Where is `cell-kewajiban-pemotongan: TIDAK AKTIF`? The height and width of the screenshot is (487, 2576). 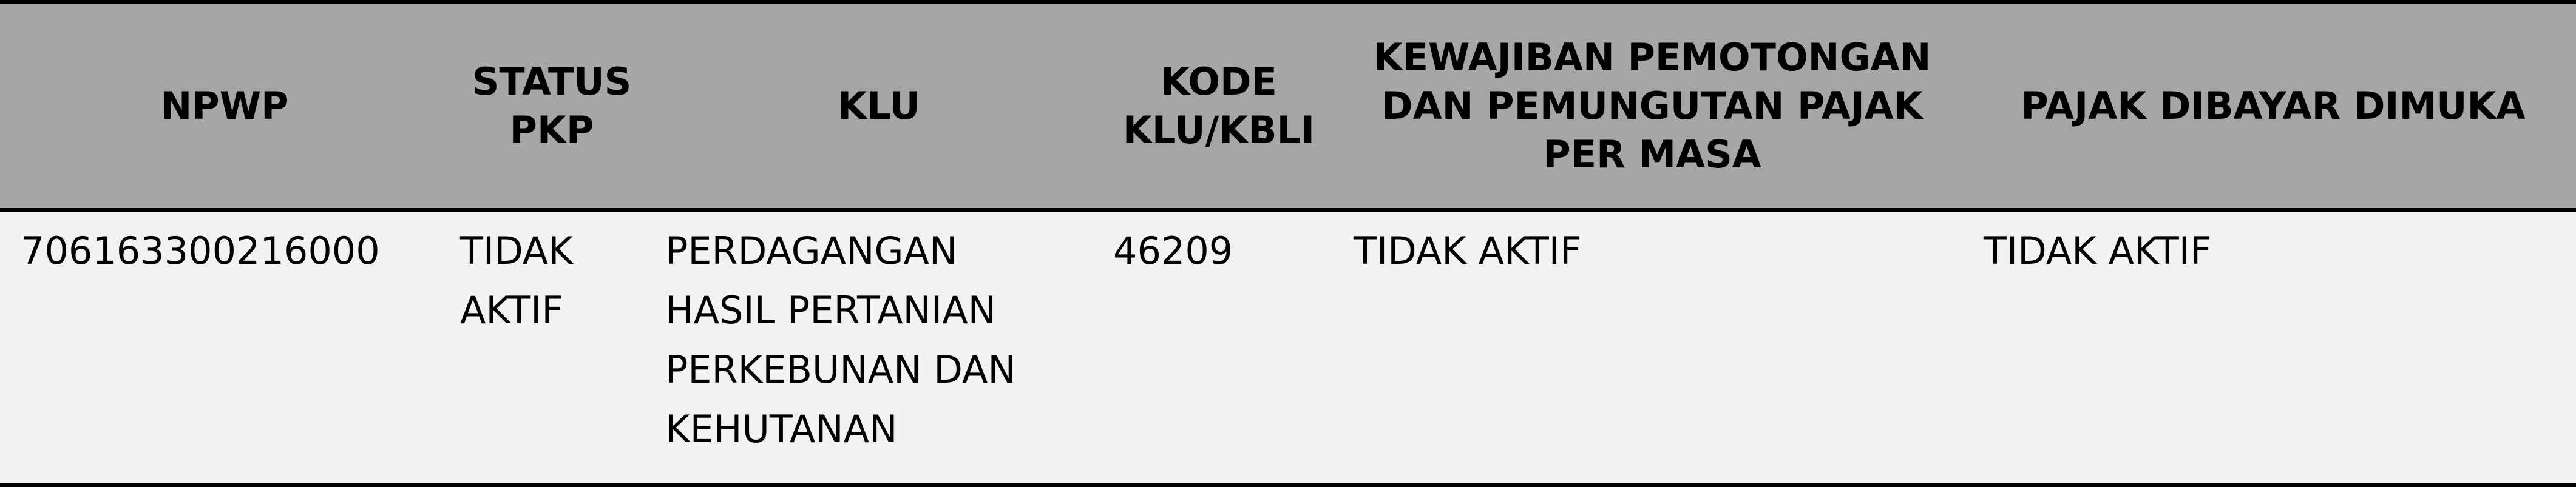 cell-kewajiban-pemotongan: TIDAK AKTIF is located at coordinates (1652, 348).